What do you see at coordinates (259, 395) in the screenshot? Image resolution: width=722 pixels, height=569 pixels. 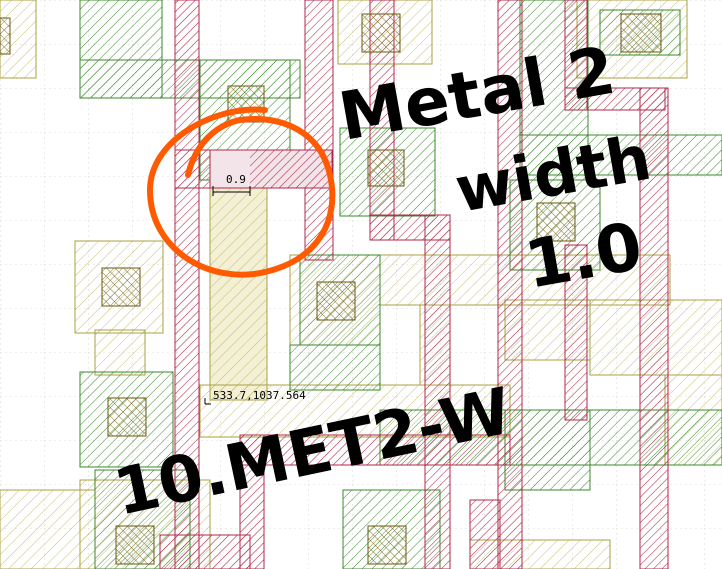 I see `cursor-coordinates: 533.7,1037.564` at bounding box center [259, 395].